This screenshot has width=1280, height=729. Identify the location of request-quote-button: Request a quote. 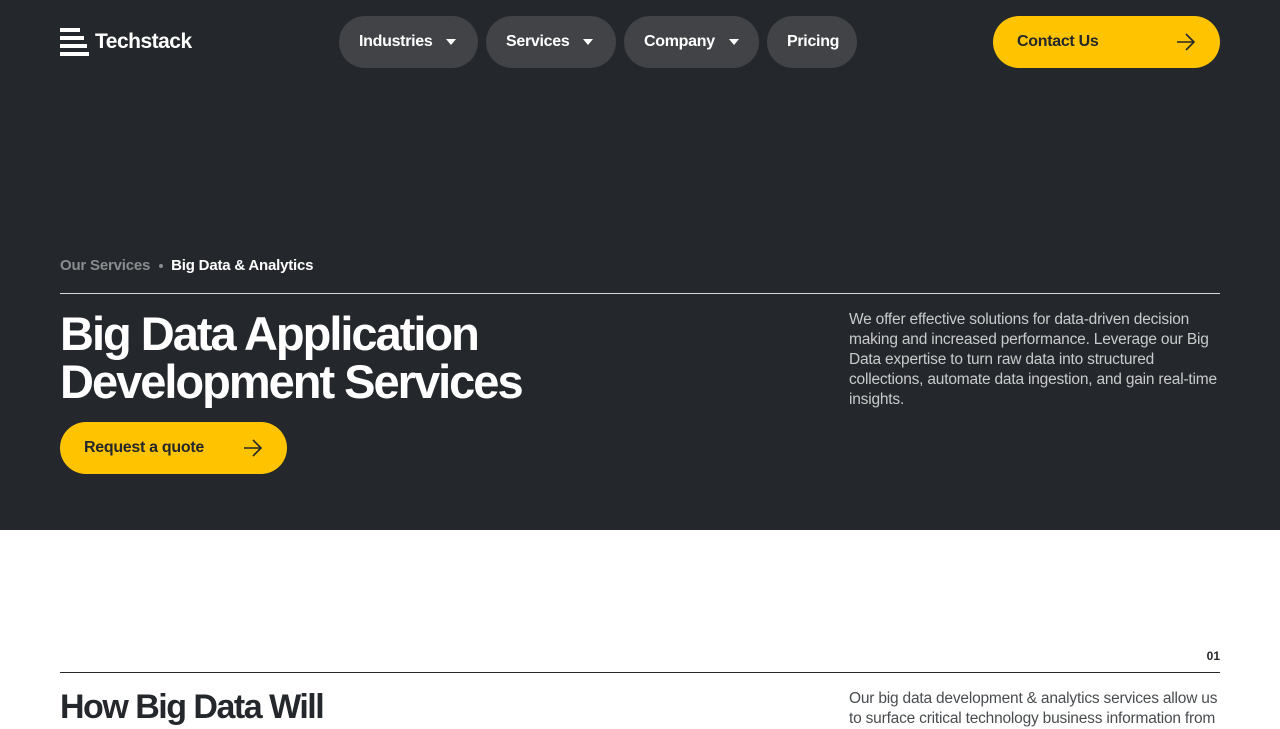
(173, 448).